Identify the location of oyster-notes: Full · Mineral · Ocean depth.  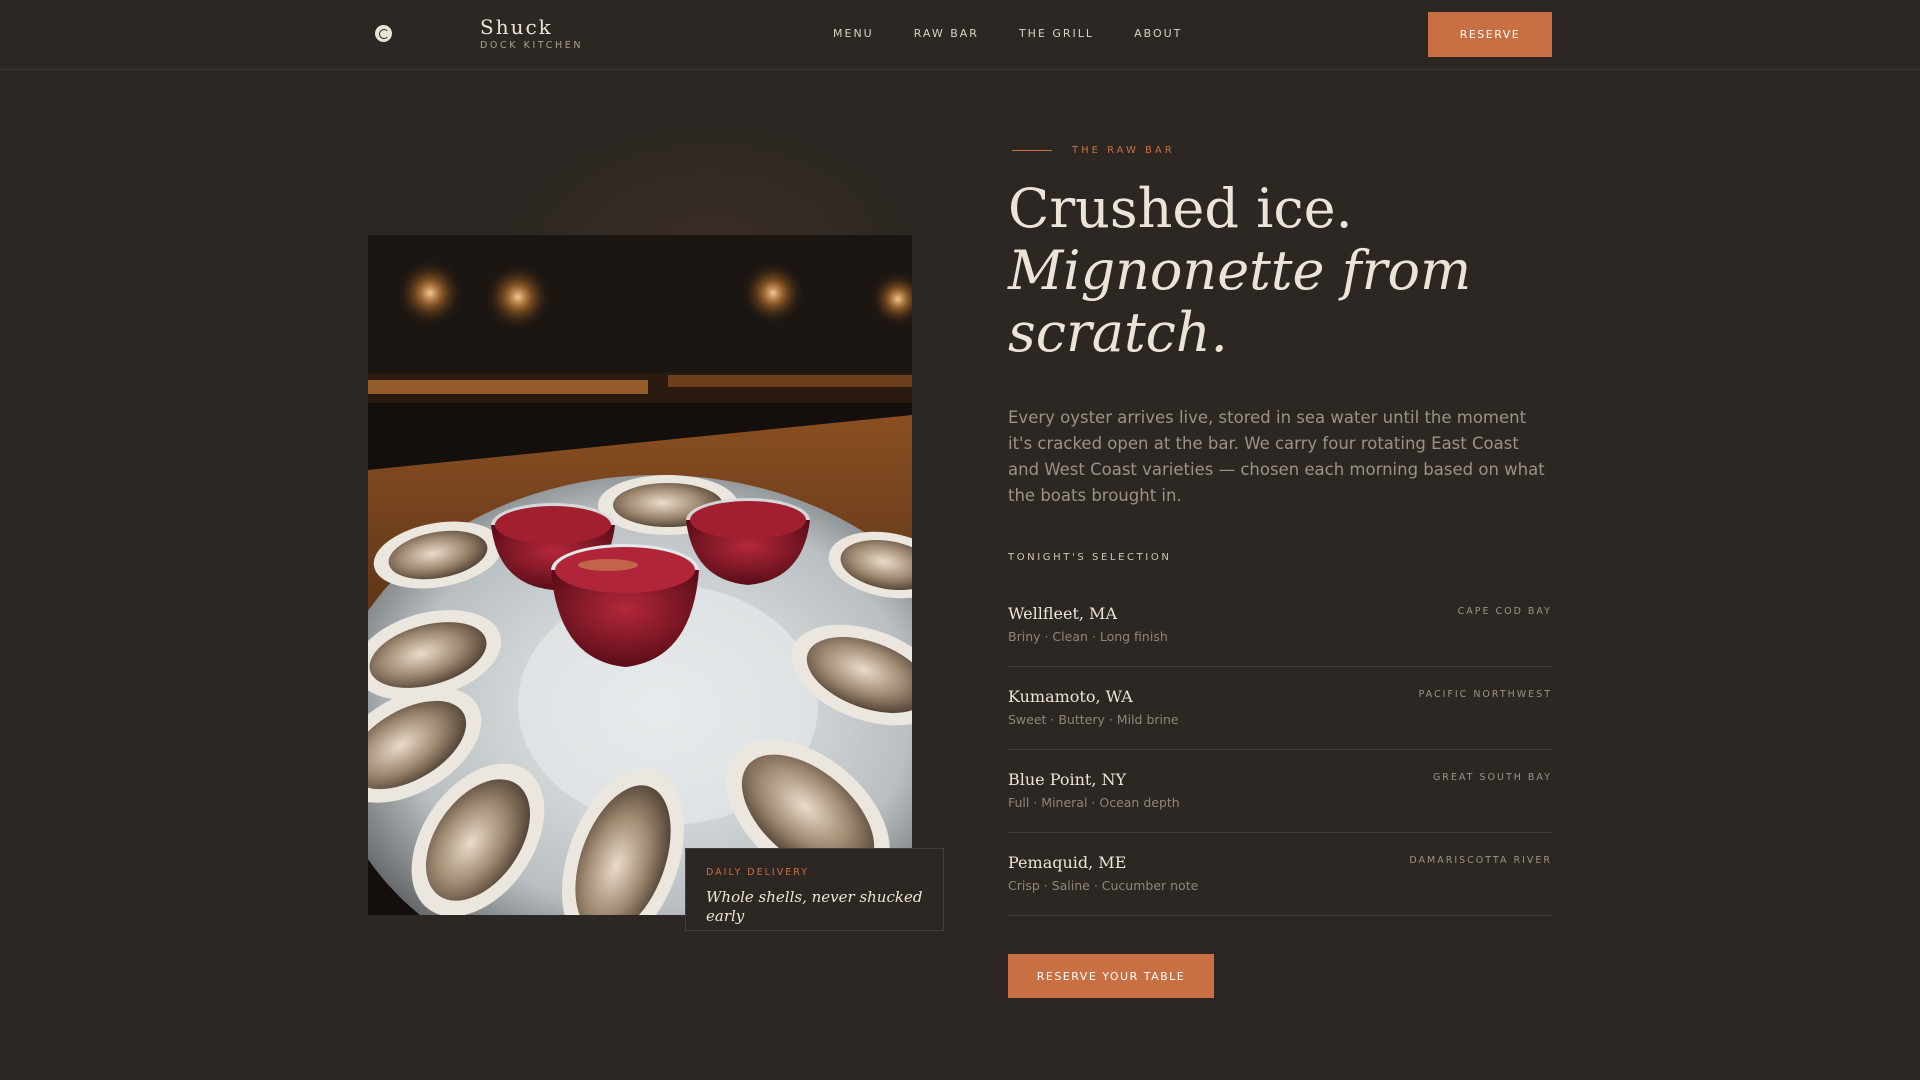
(1094, 802).